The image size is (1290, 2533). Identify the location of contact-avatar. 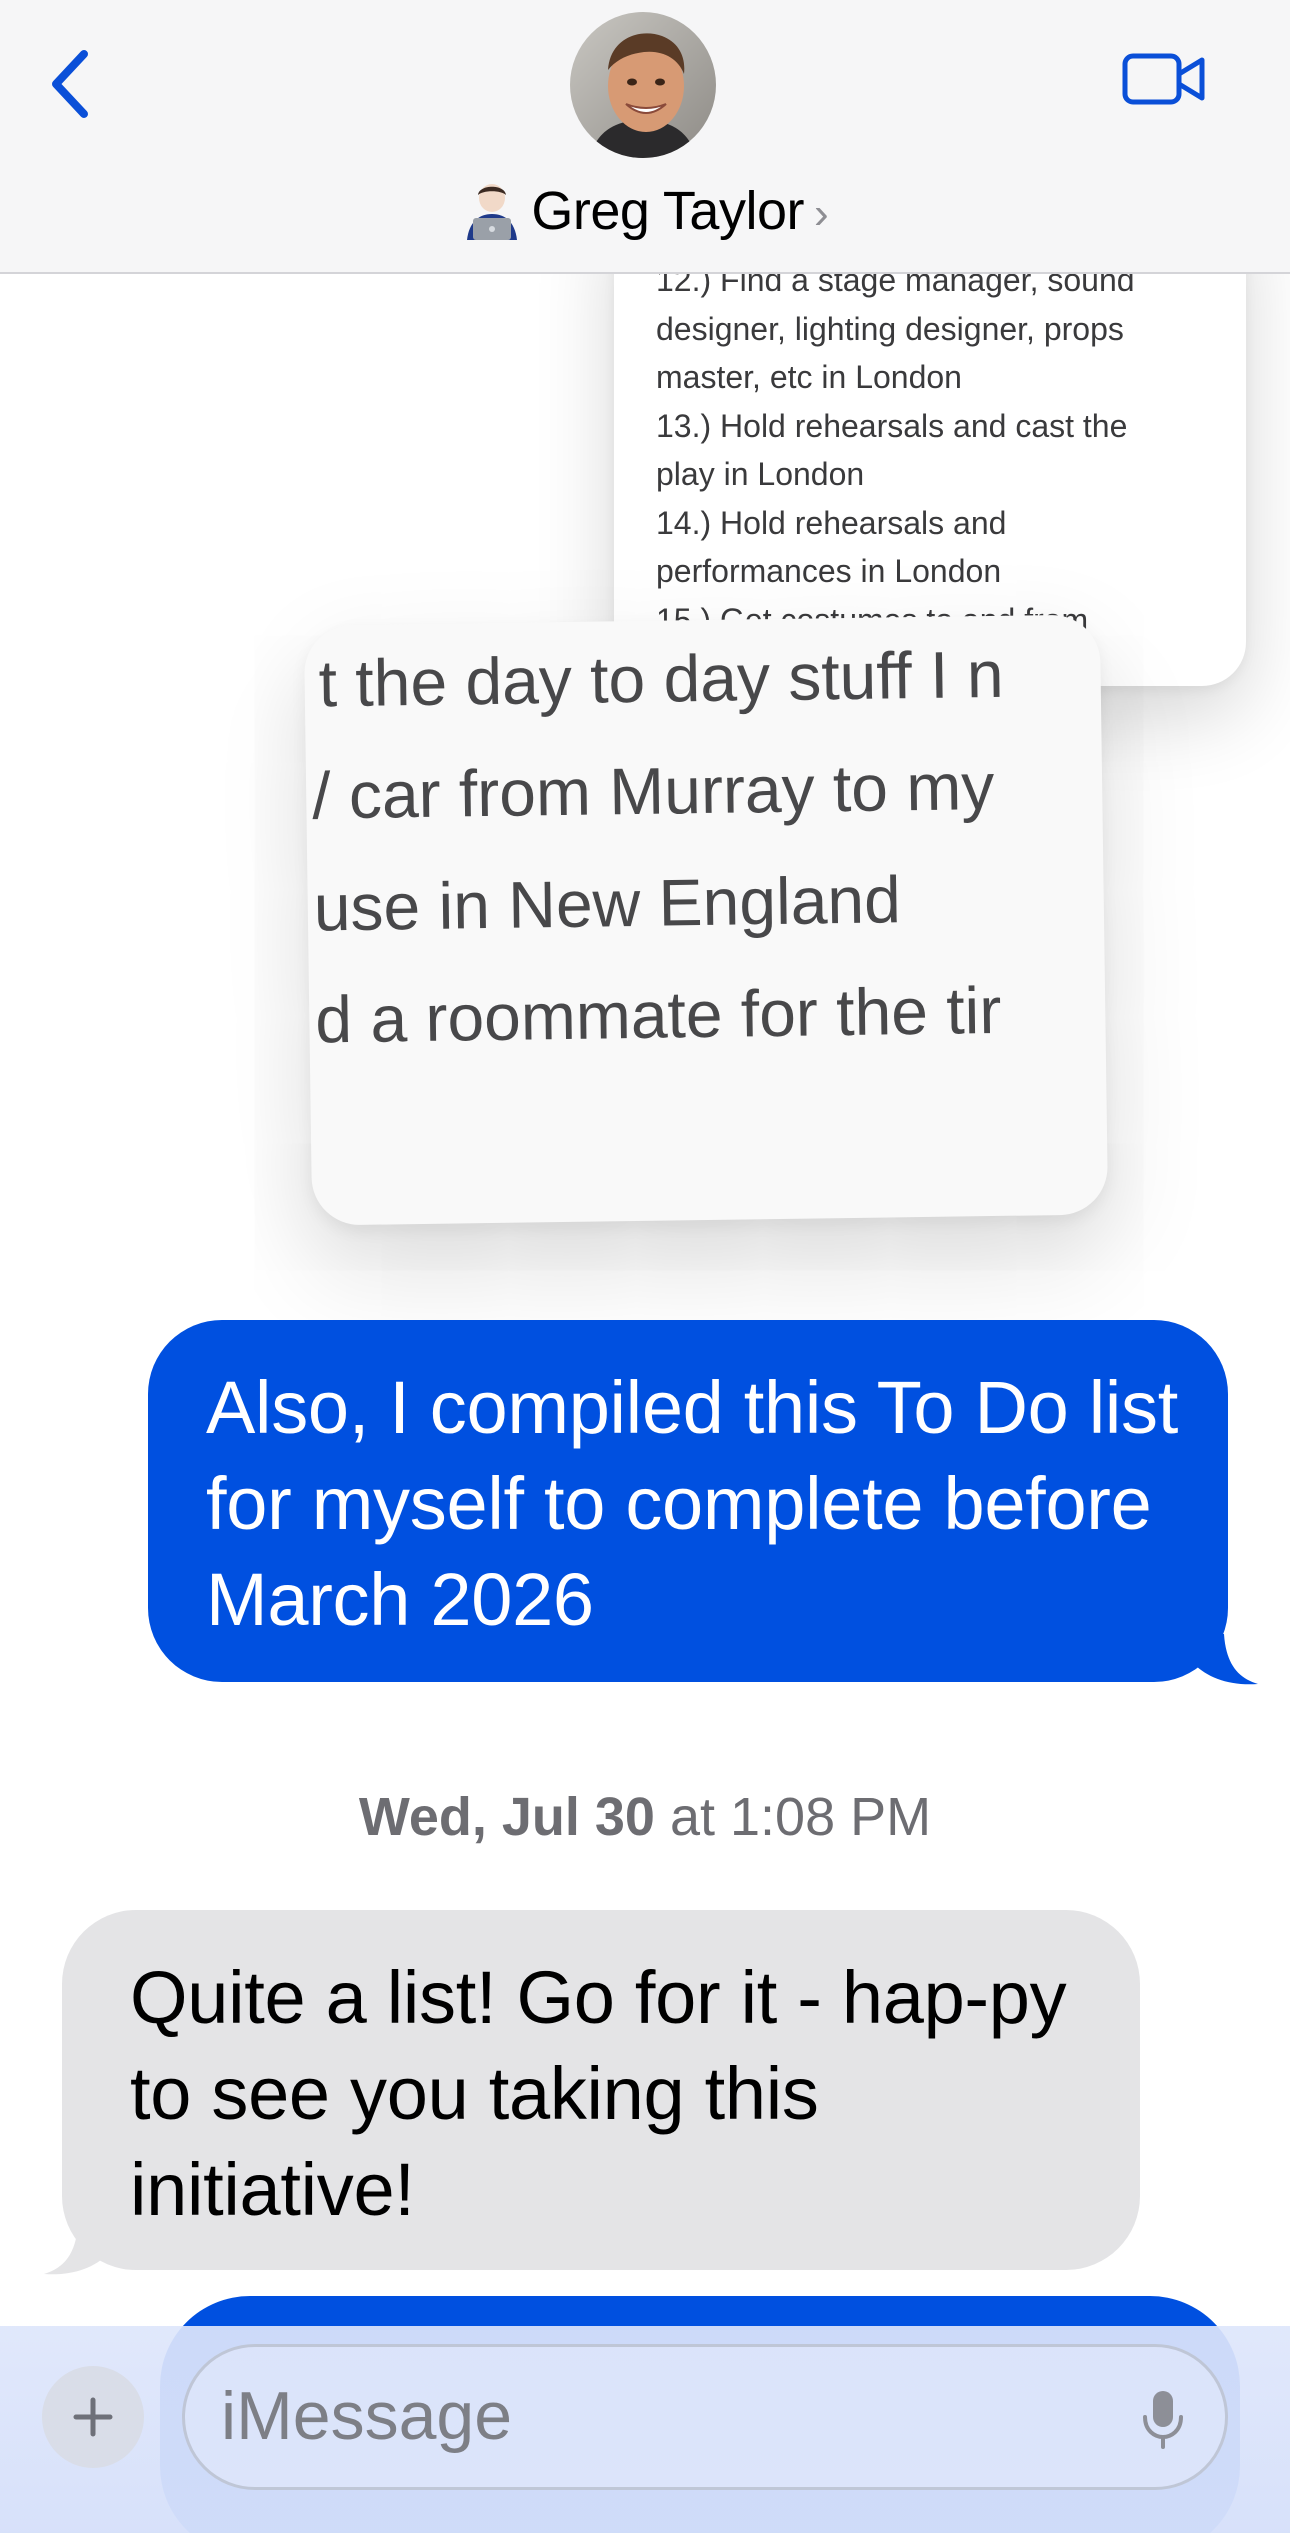
(643, 85).